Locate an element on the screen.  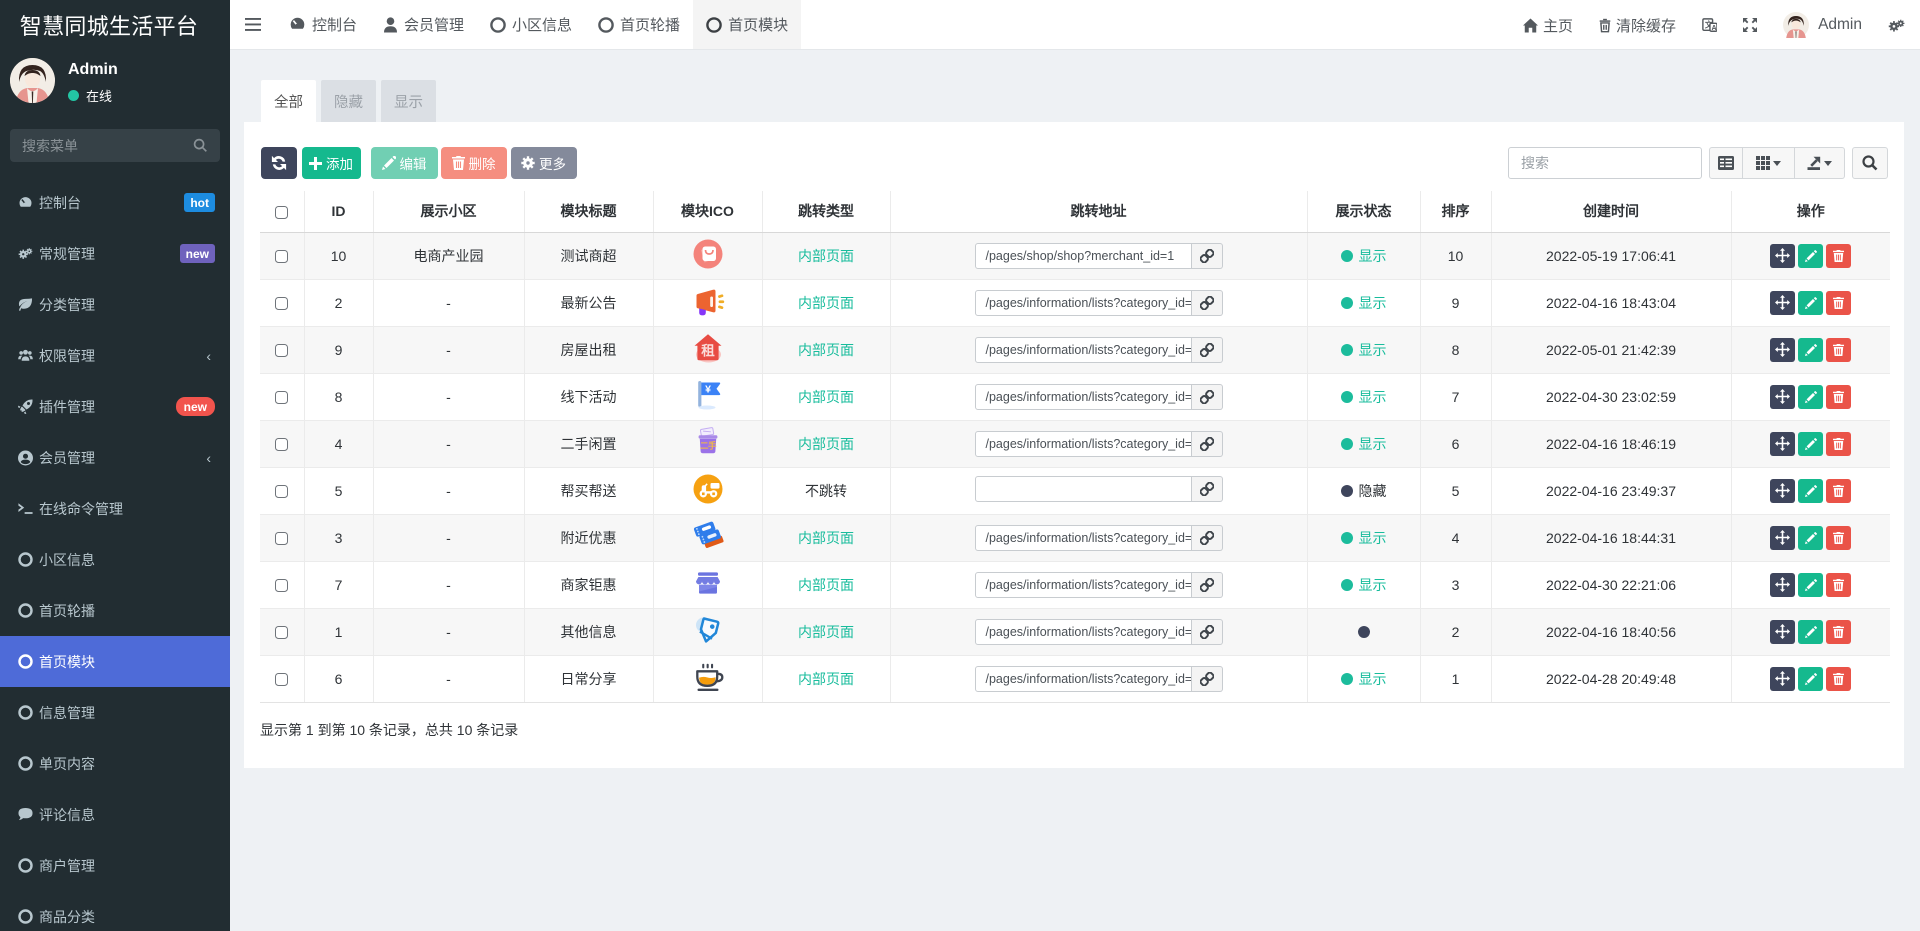
svg-text: 租 is located at coordinates (708, 350).